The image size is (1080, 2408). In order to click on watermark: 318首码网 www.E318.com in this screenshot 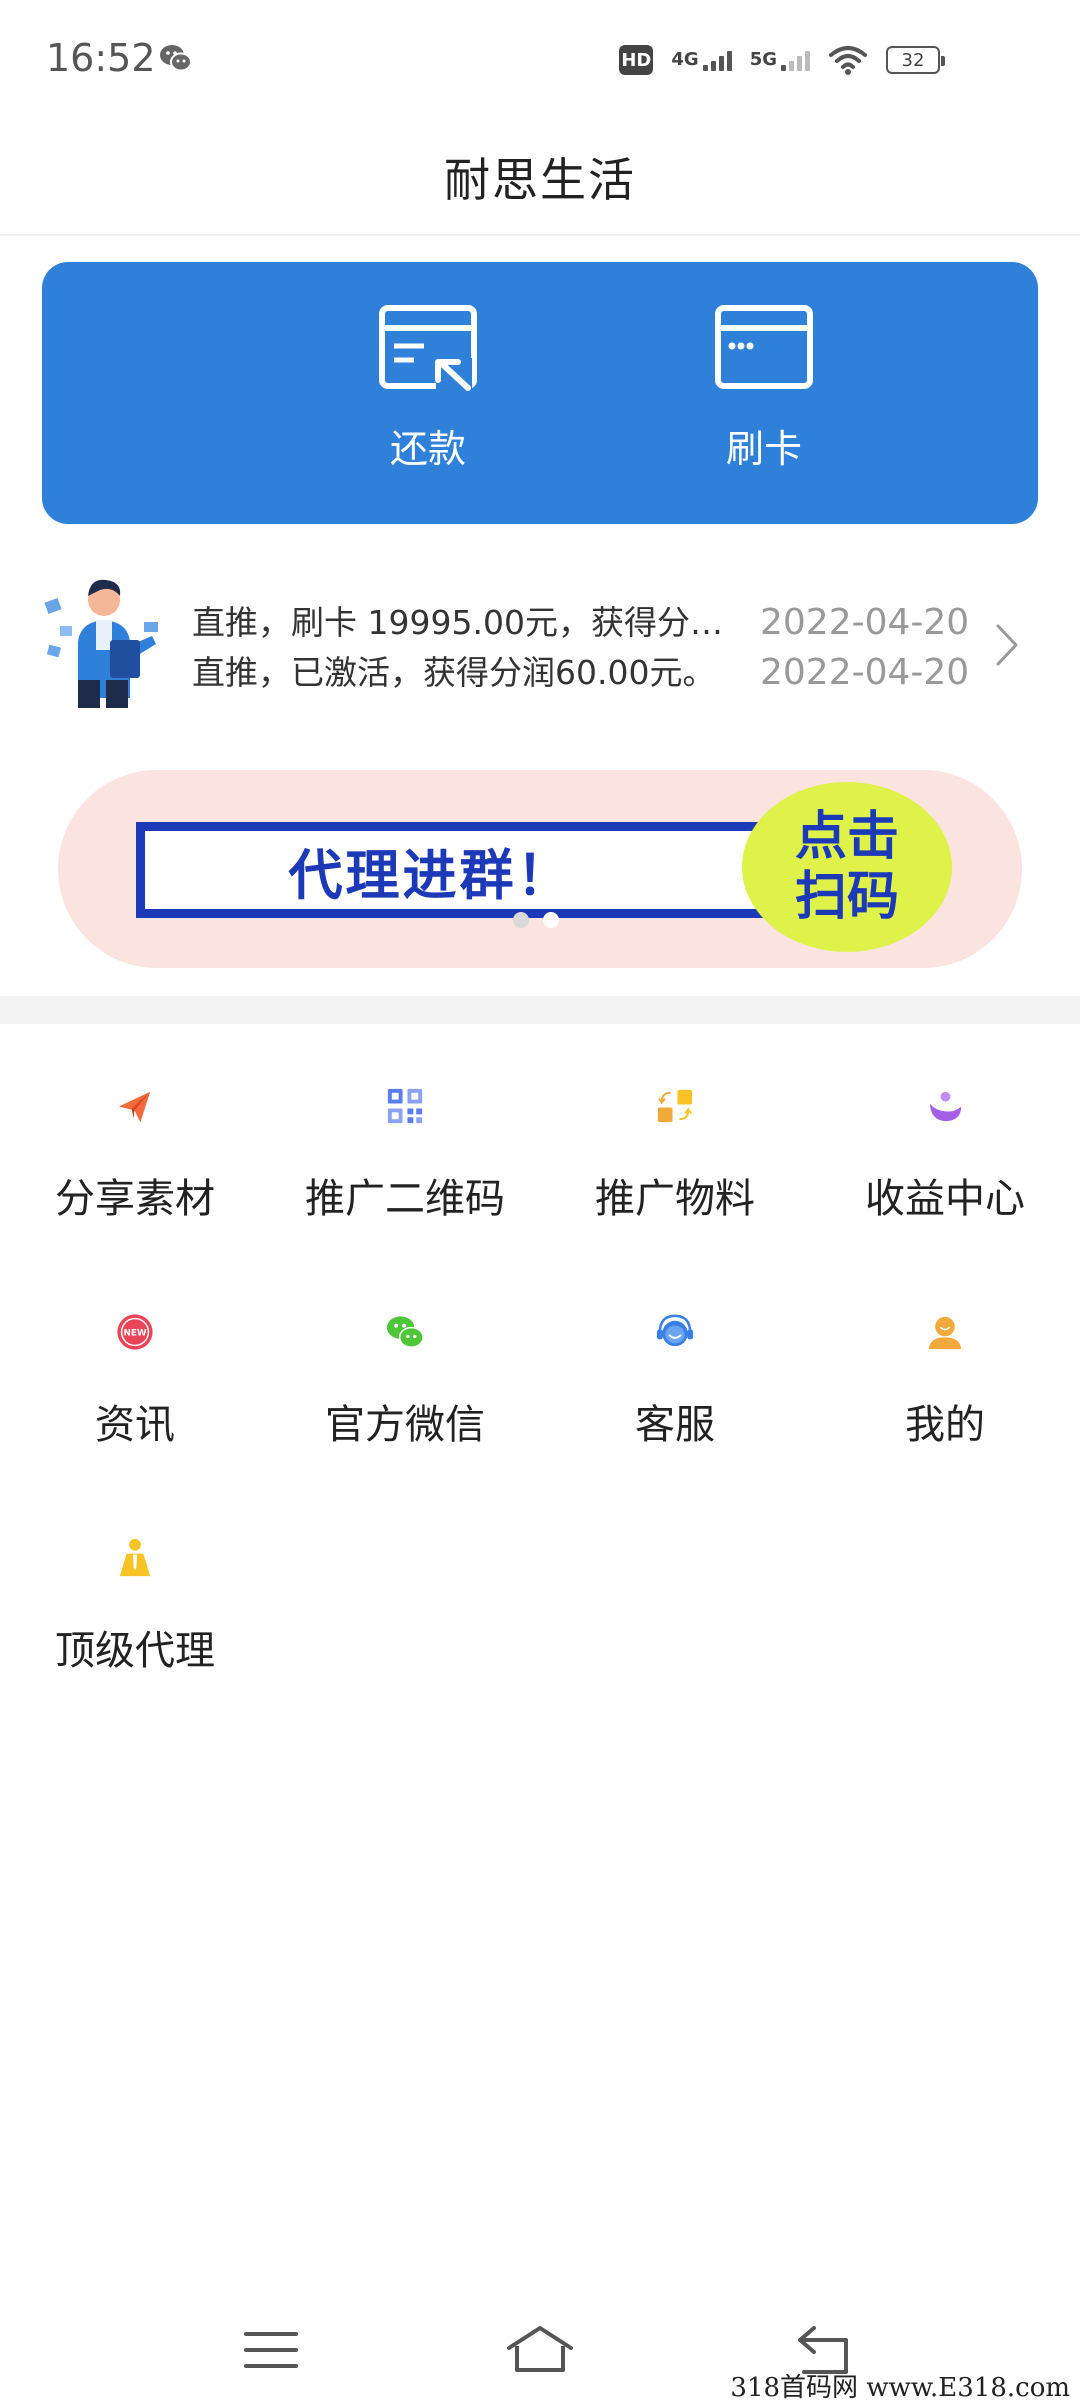, I will do `click(900, 2388)`.